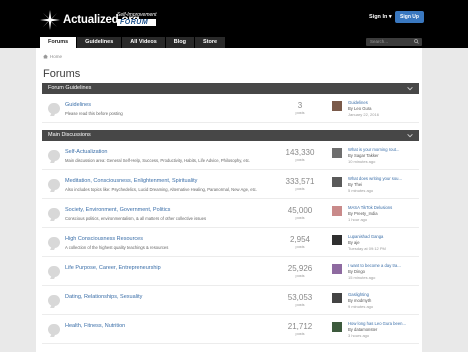  What do you see at coordinates (143, 42) in the screenshot?
I see `tab-all-videos: All Videos` at bounding box center [143, 42].